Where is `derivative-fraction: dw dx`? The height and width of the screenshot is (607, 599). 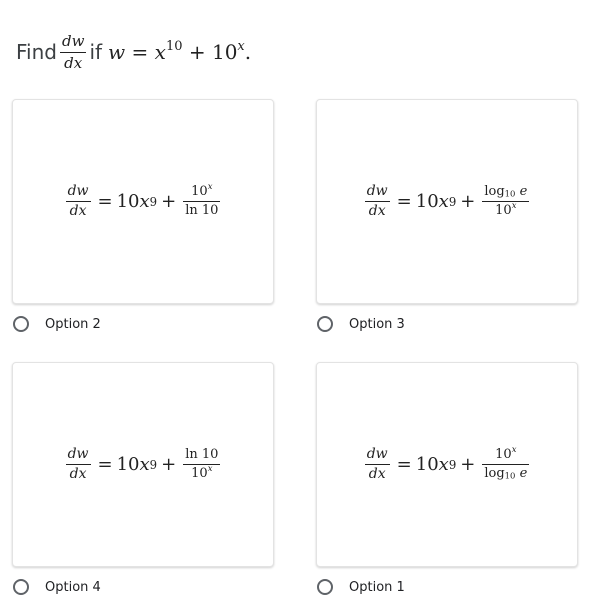 derivative-fraction: dw dx is located at coordinates (73, 52).